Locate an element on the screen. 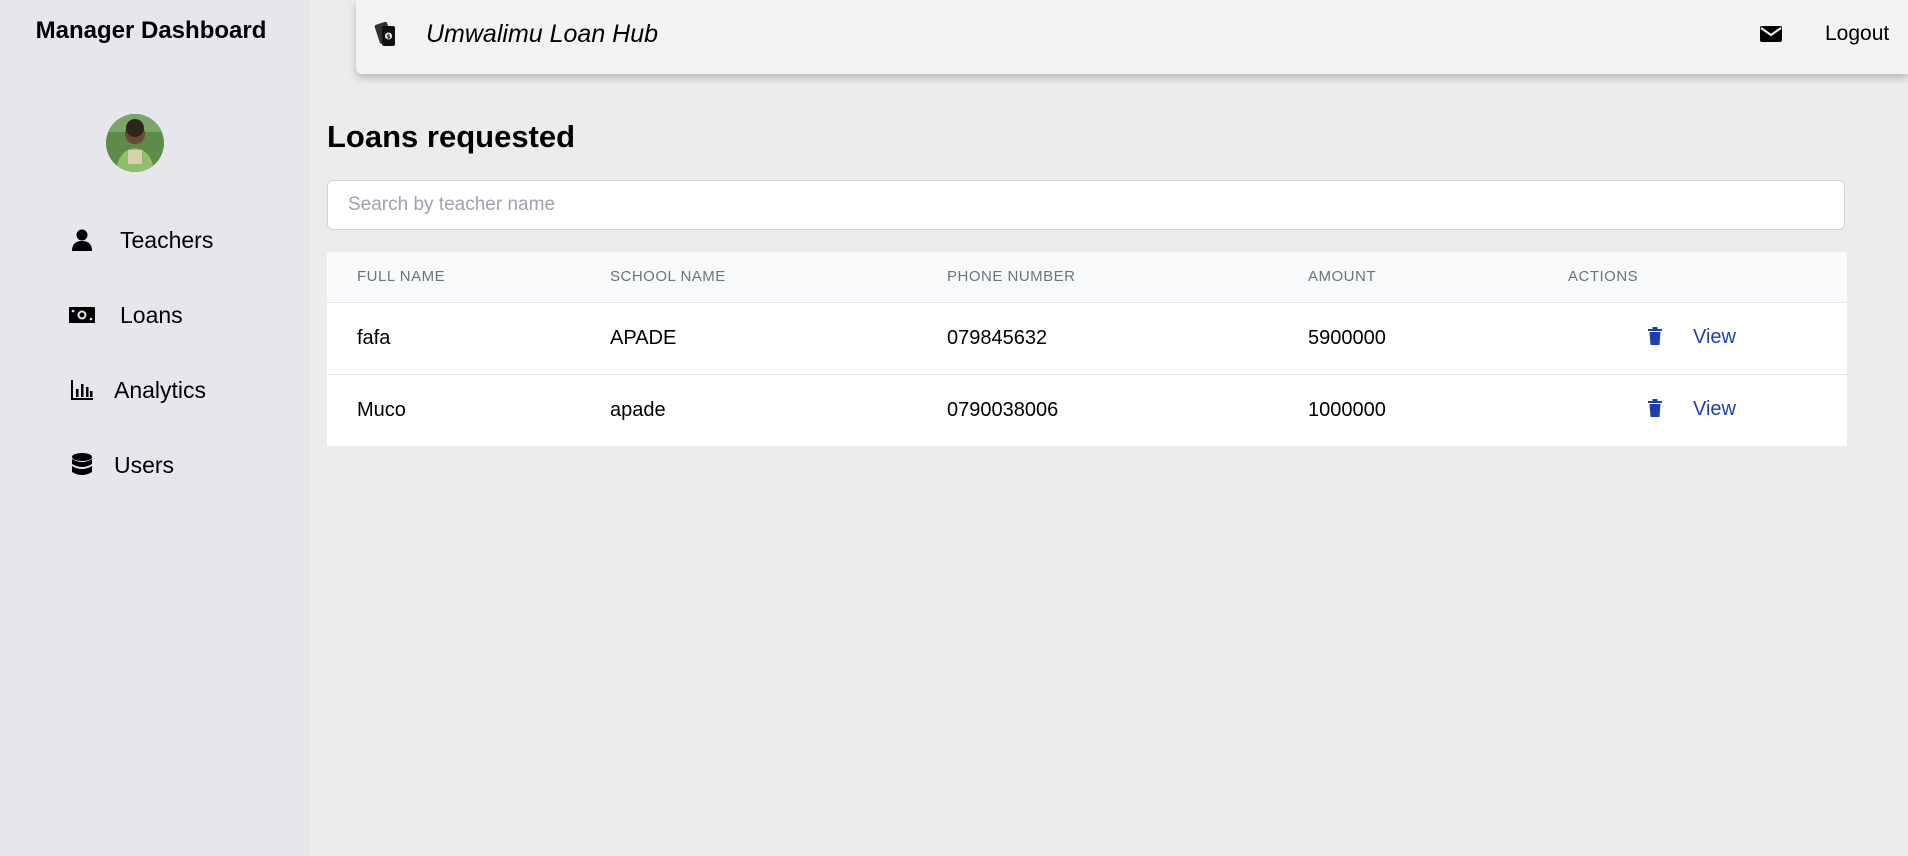 This screenshot has height=856, width=1908. cell-full-name: Muco is located at coordinates (381, 409).